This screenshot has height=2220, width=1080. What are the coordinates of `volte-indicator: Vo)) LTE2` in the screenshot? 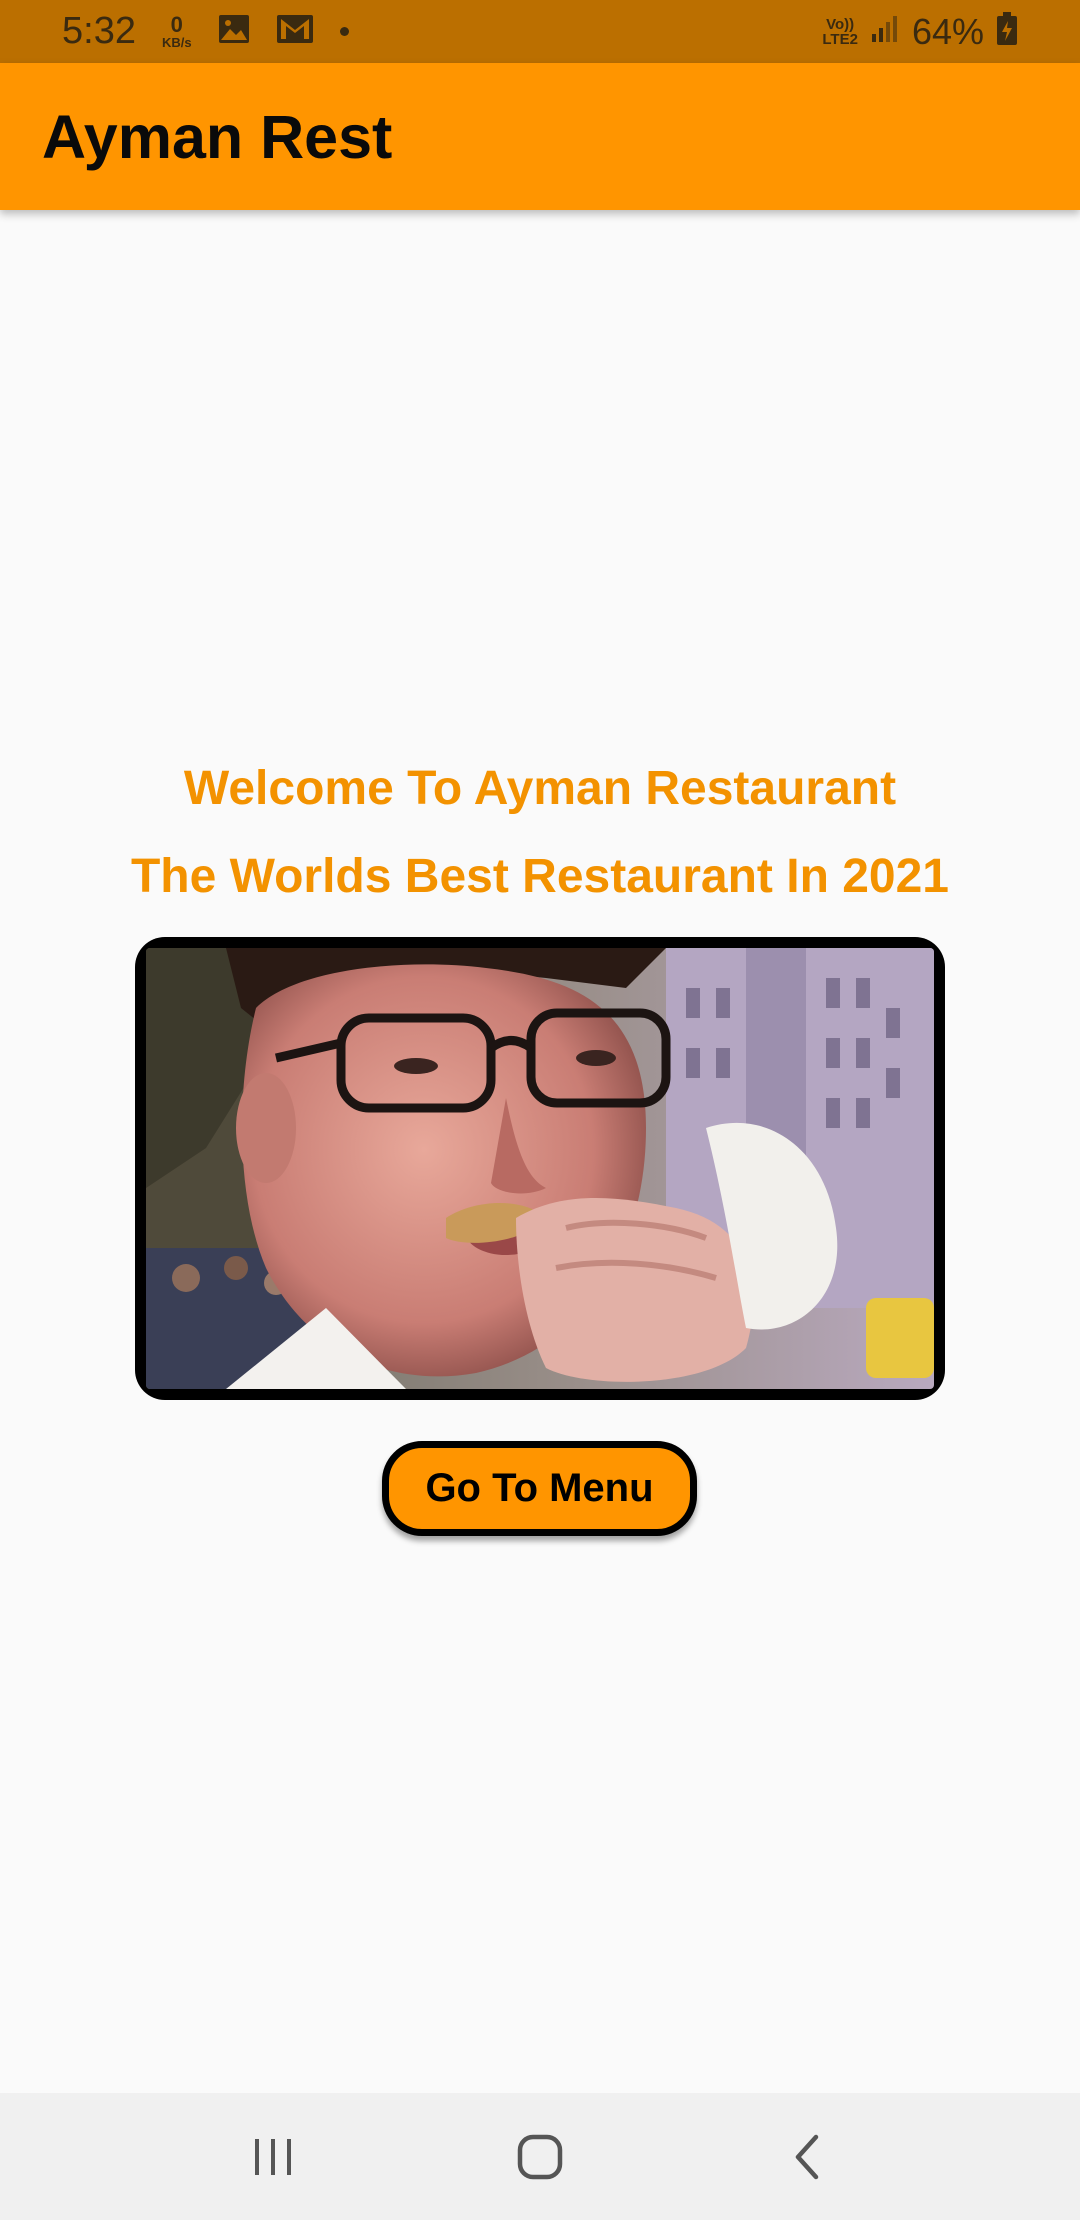 It's located at (840, 32).